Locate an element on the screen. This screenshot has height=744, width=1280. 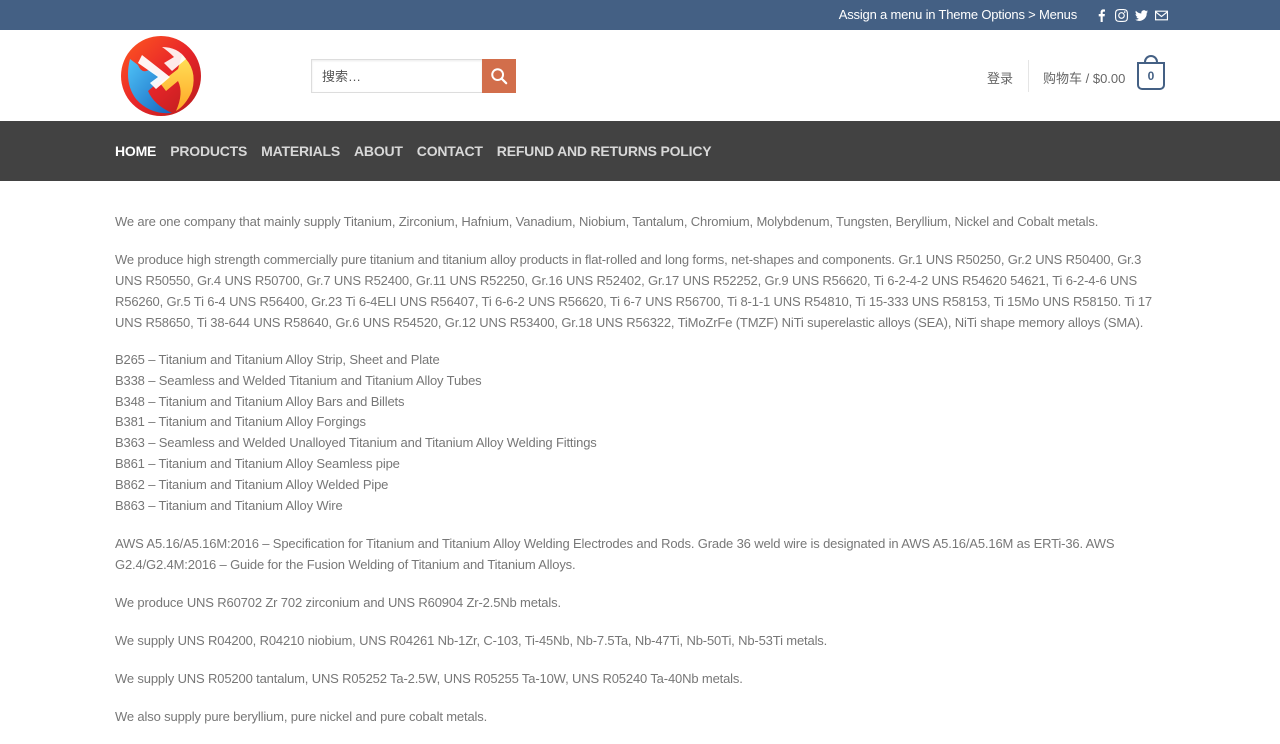
search-button is located at coordinates (499, 76).